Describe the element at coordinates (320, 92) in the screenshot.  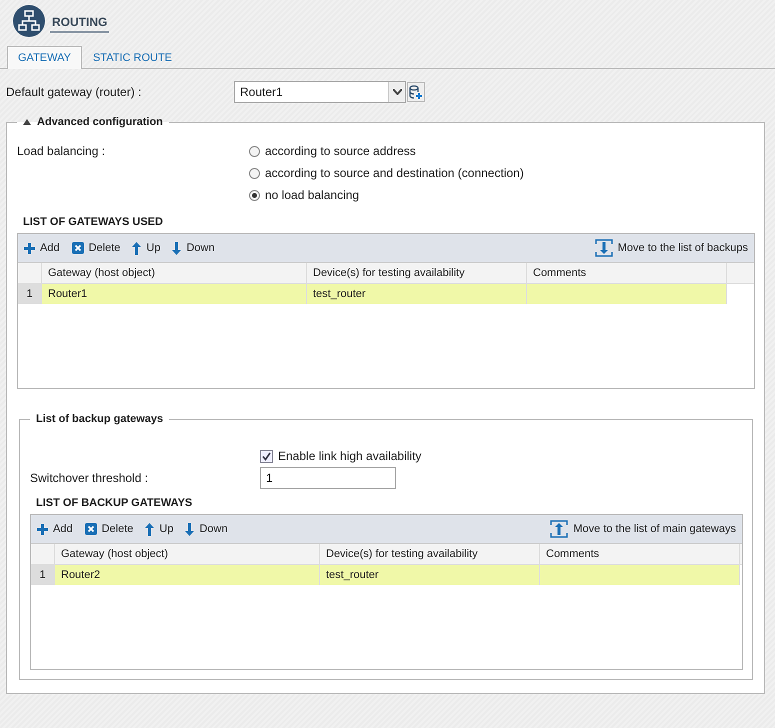
I see `gateway-dropdown: Router1` at that location.